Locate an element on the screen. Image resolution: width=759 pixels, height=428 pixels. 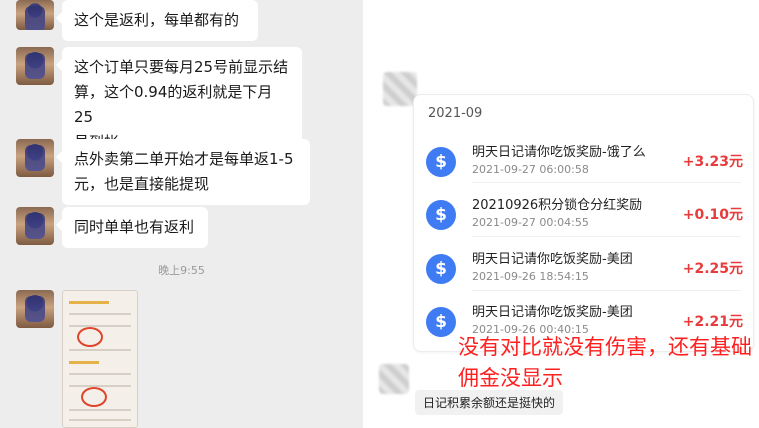
chat-message-bubble: 同时单单也有返利 is located at coordinates (132, 227).